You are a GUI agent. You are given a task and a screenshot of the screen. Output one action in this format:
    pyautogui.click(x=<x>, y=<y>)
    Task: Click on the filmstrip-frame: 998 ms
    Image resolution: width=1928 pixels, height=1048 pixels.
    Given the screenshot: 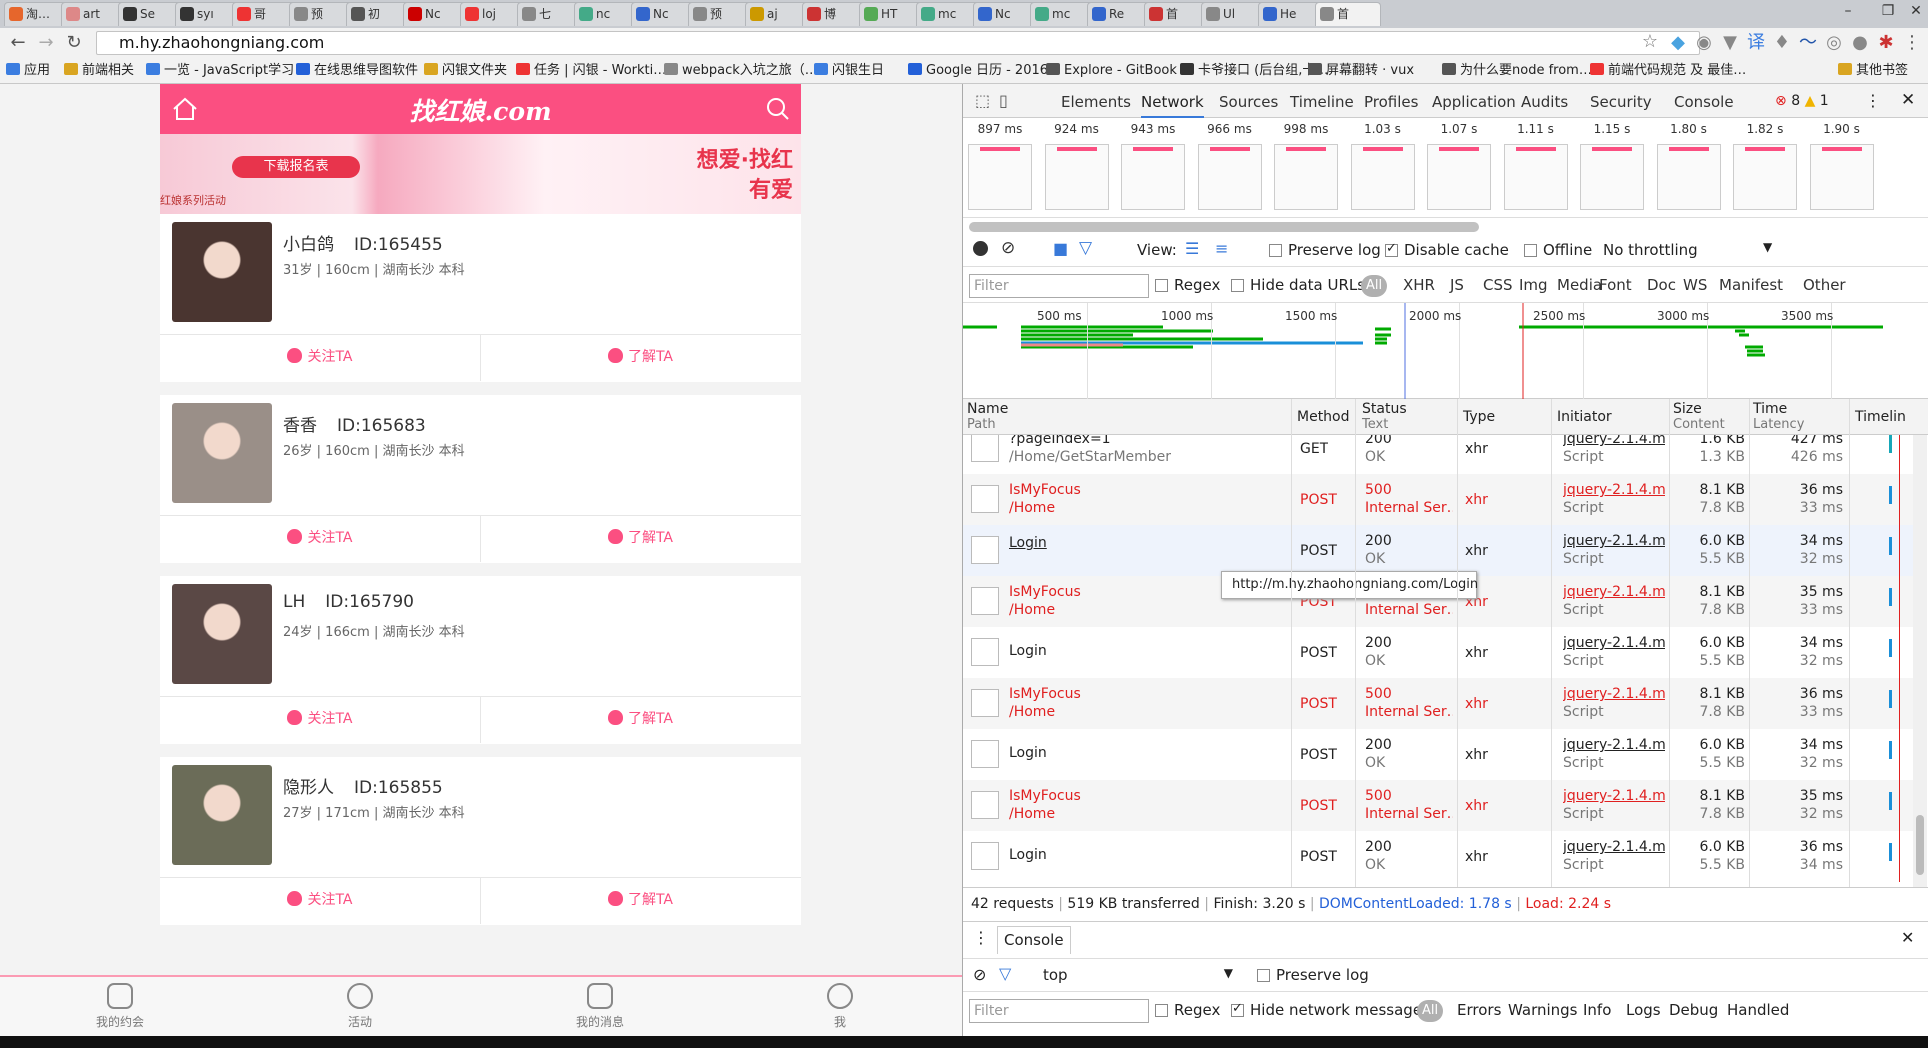 What is the action you would take?
    pyautogui.click(x=1306, y=164)
    